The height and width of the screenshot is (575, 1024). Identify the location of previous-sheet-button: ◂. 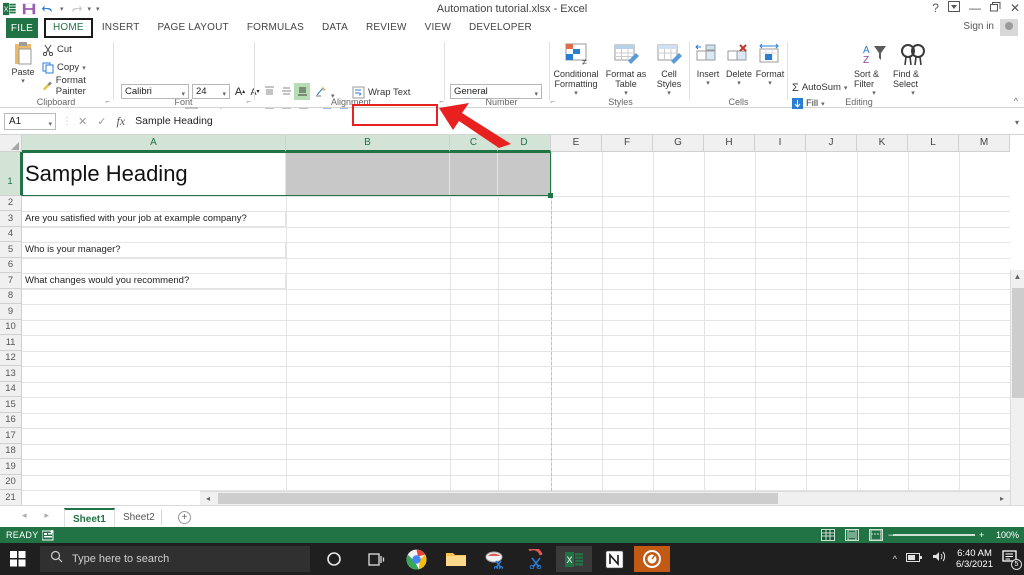
(24, 515).